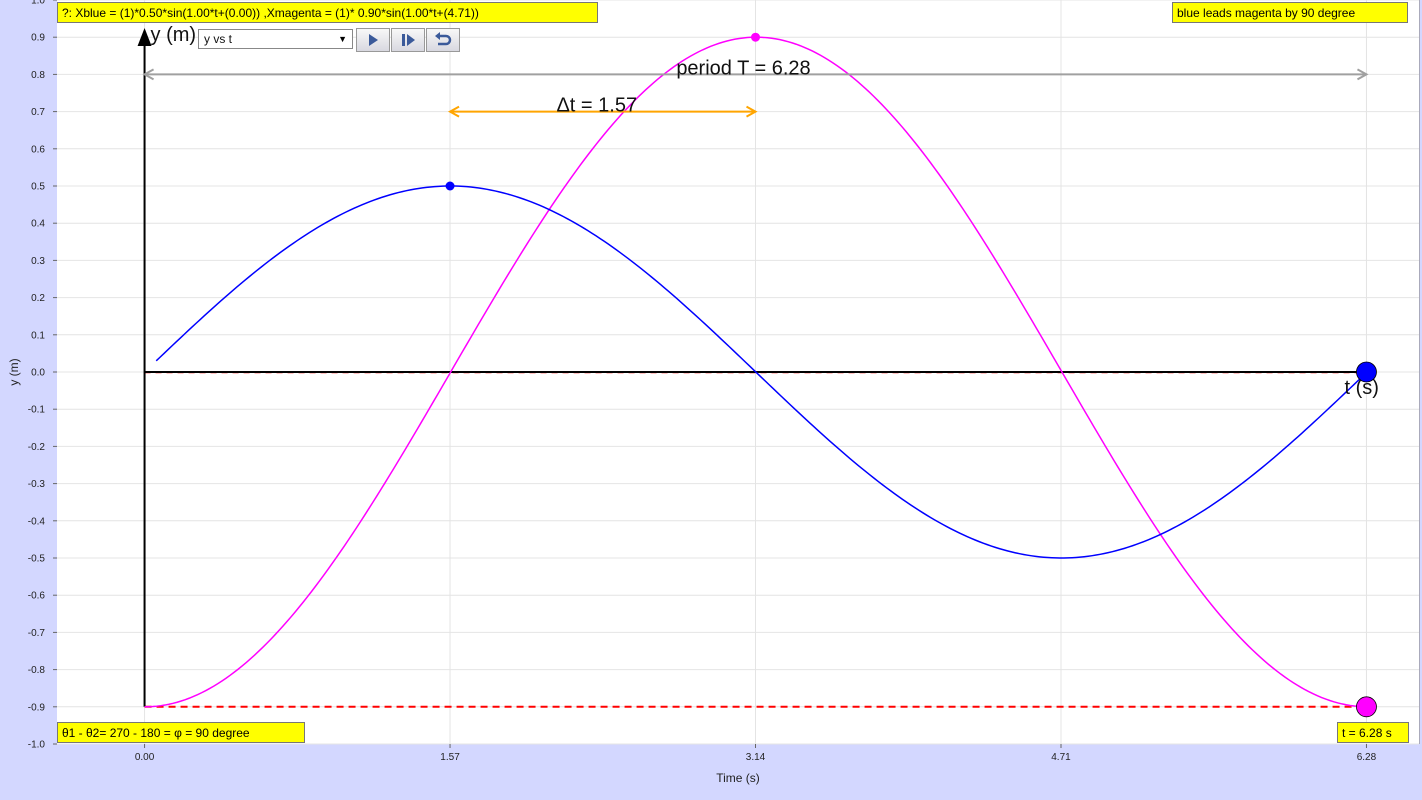 Image resolution: width=1422 pixels, height=800 pixels. Describe the element at coordinates (37, 707) in the screenshot. I see `y-tick-label: -0.9` at that location.